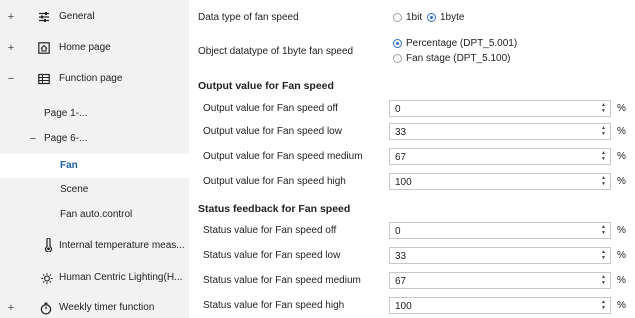 This screenshot has height=318, width=635. I want to click on radio-percentage: Percentage (DPT_5.001), so click(455, 43).